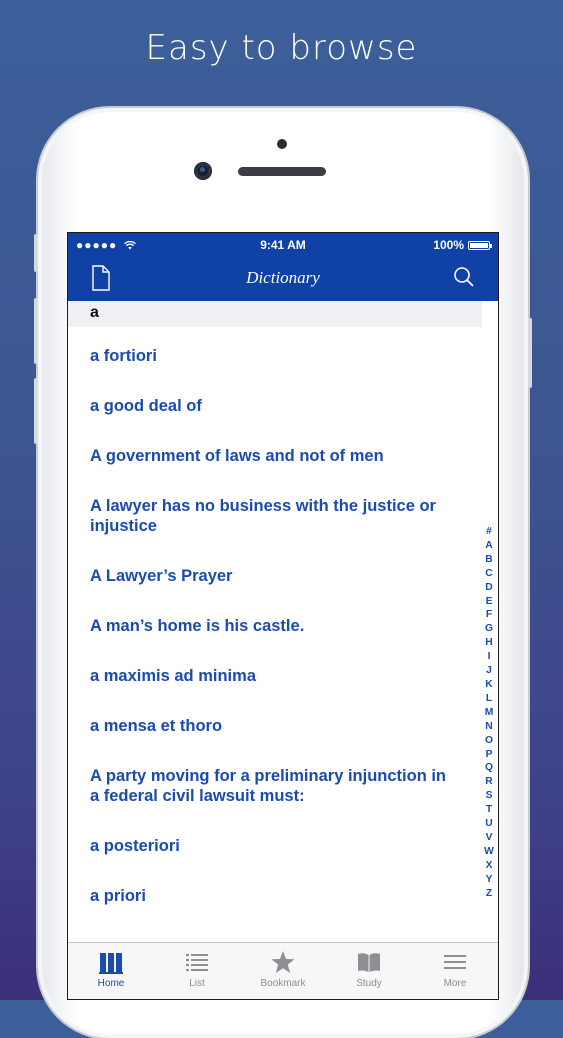  Describe the element at coordinates (283, 391) in the screenshot. I see `list-item: a good deal of` at that location.